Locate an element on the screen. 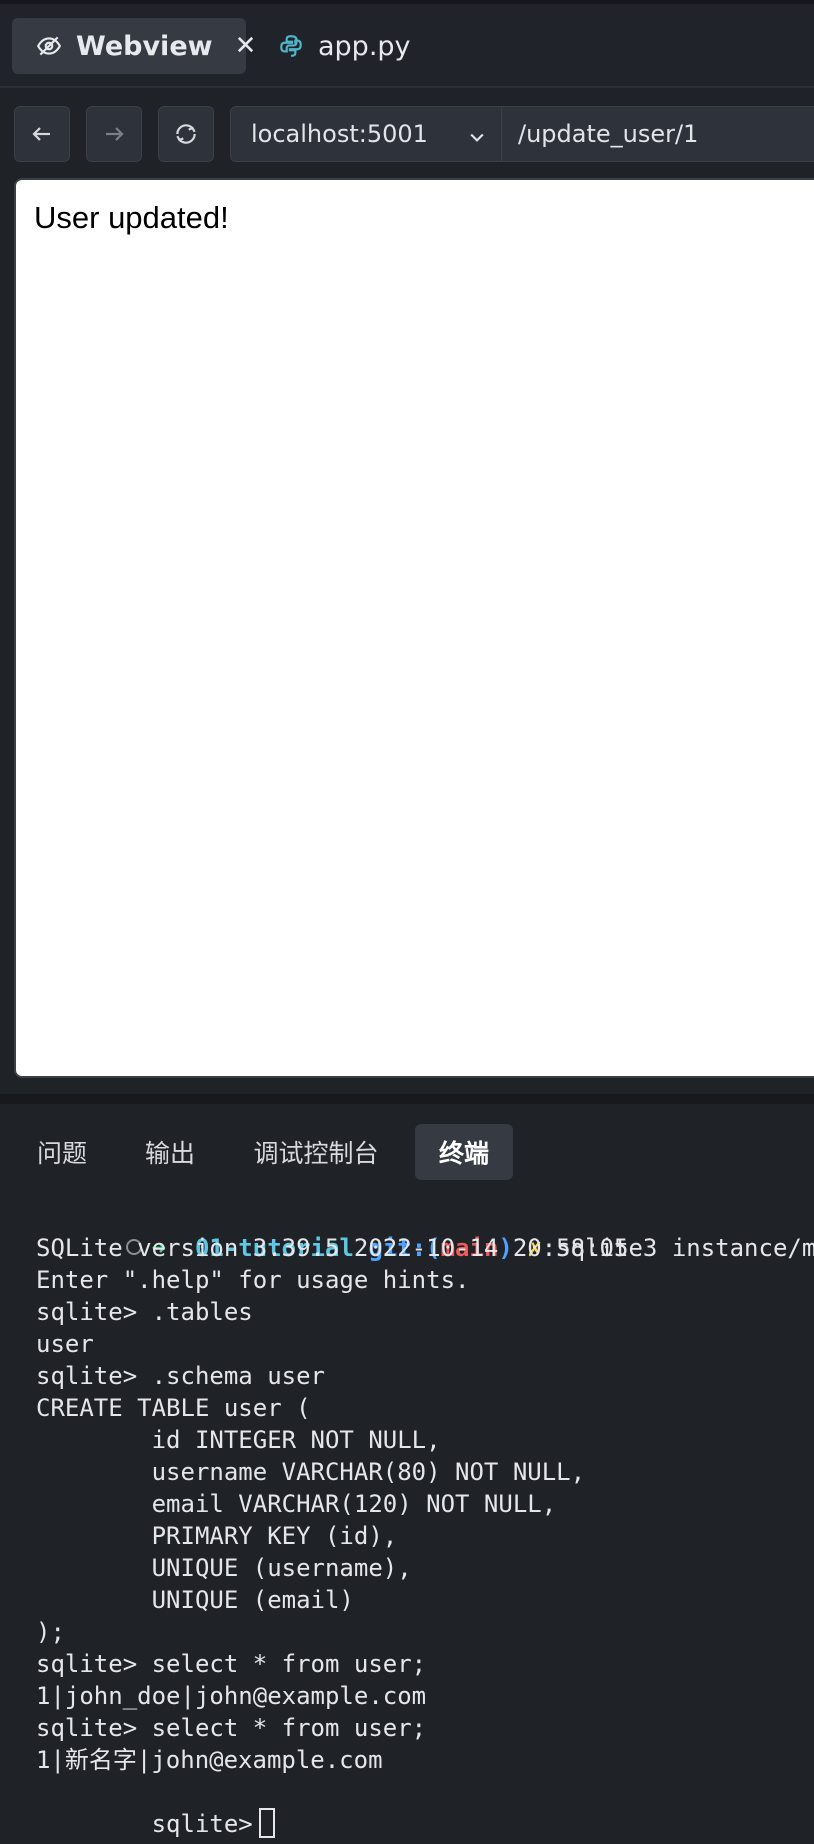 This screenshot has height=1844, width=814. back-button is located at coordinates (42, 134).